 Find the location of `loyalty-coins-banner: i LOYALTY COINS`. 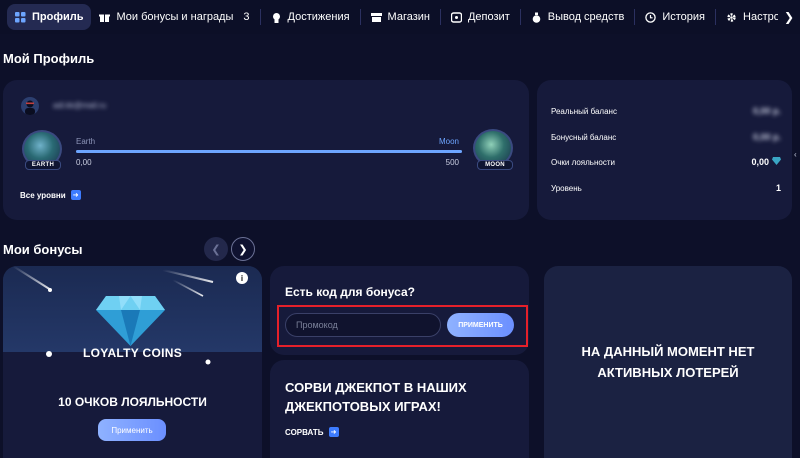

loyalty-coins-banner: i LOYALTY COINS is located at coordinates (132, 315).